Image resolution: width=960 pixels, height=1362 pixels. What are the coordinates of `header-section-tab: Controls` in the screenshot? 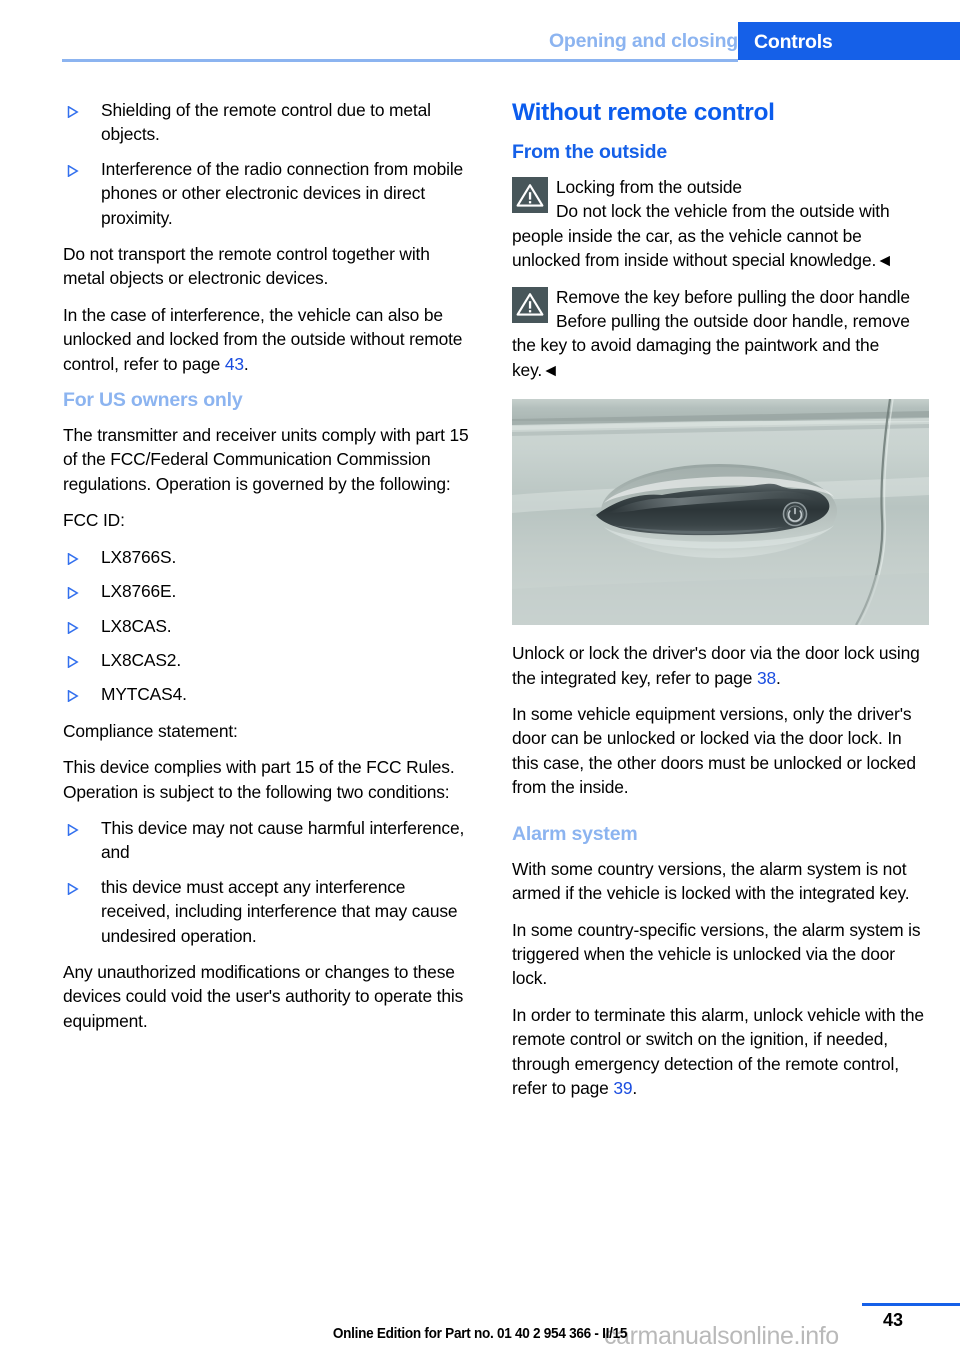 It's located at (849, 41).